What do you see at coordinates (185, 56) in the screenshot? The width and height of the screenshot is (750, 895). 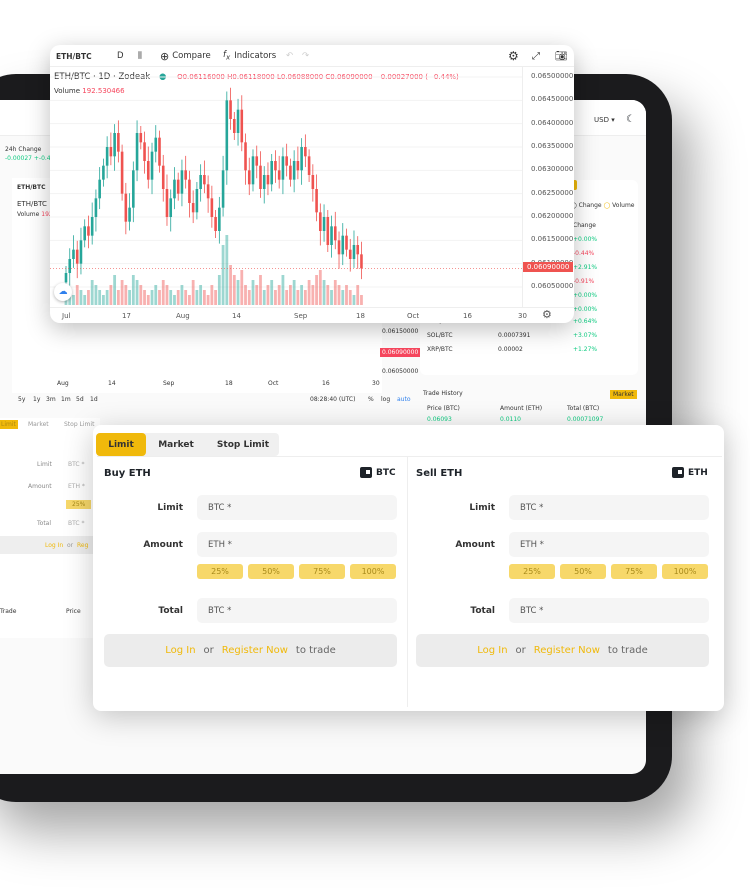 I see `compare-button: ⊕ Compare` at bounding box center [185, 56].